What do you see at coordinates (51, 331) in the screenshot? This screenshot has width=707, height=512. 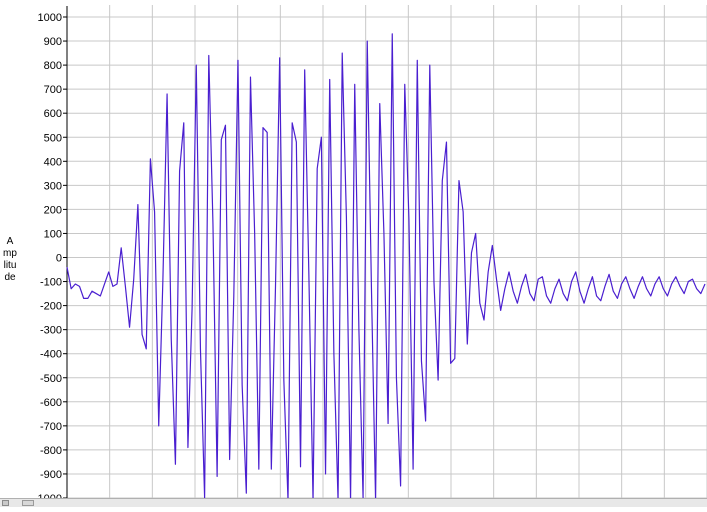 I see `y-tick-label: -300` at bounding box center [51, 331].